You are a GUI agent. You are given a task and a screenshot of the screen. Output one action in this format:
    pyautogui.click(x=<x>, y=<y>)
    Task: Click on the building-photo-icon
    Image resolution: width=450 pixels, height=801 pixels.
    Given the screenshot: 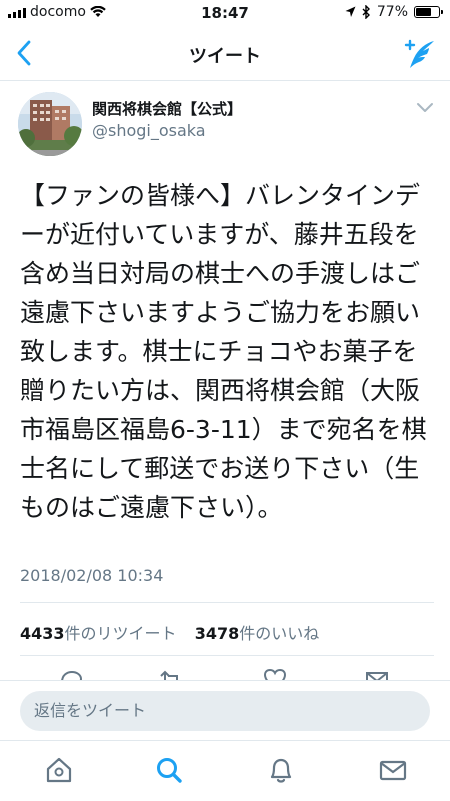 What is the action you would take?
    pyautogui.click(x=50, y=124)
    